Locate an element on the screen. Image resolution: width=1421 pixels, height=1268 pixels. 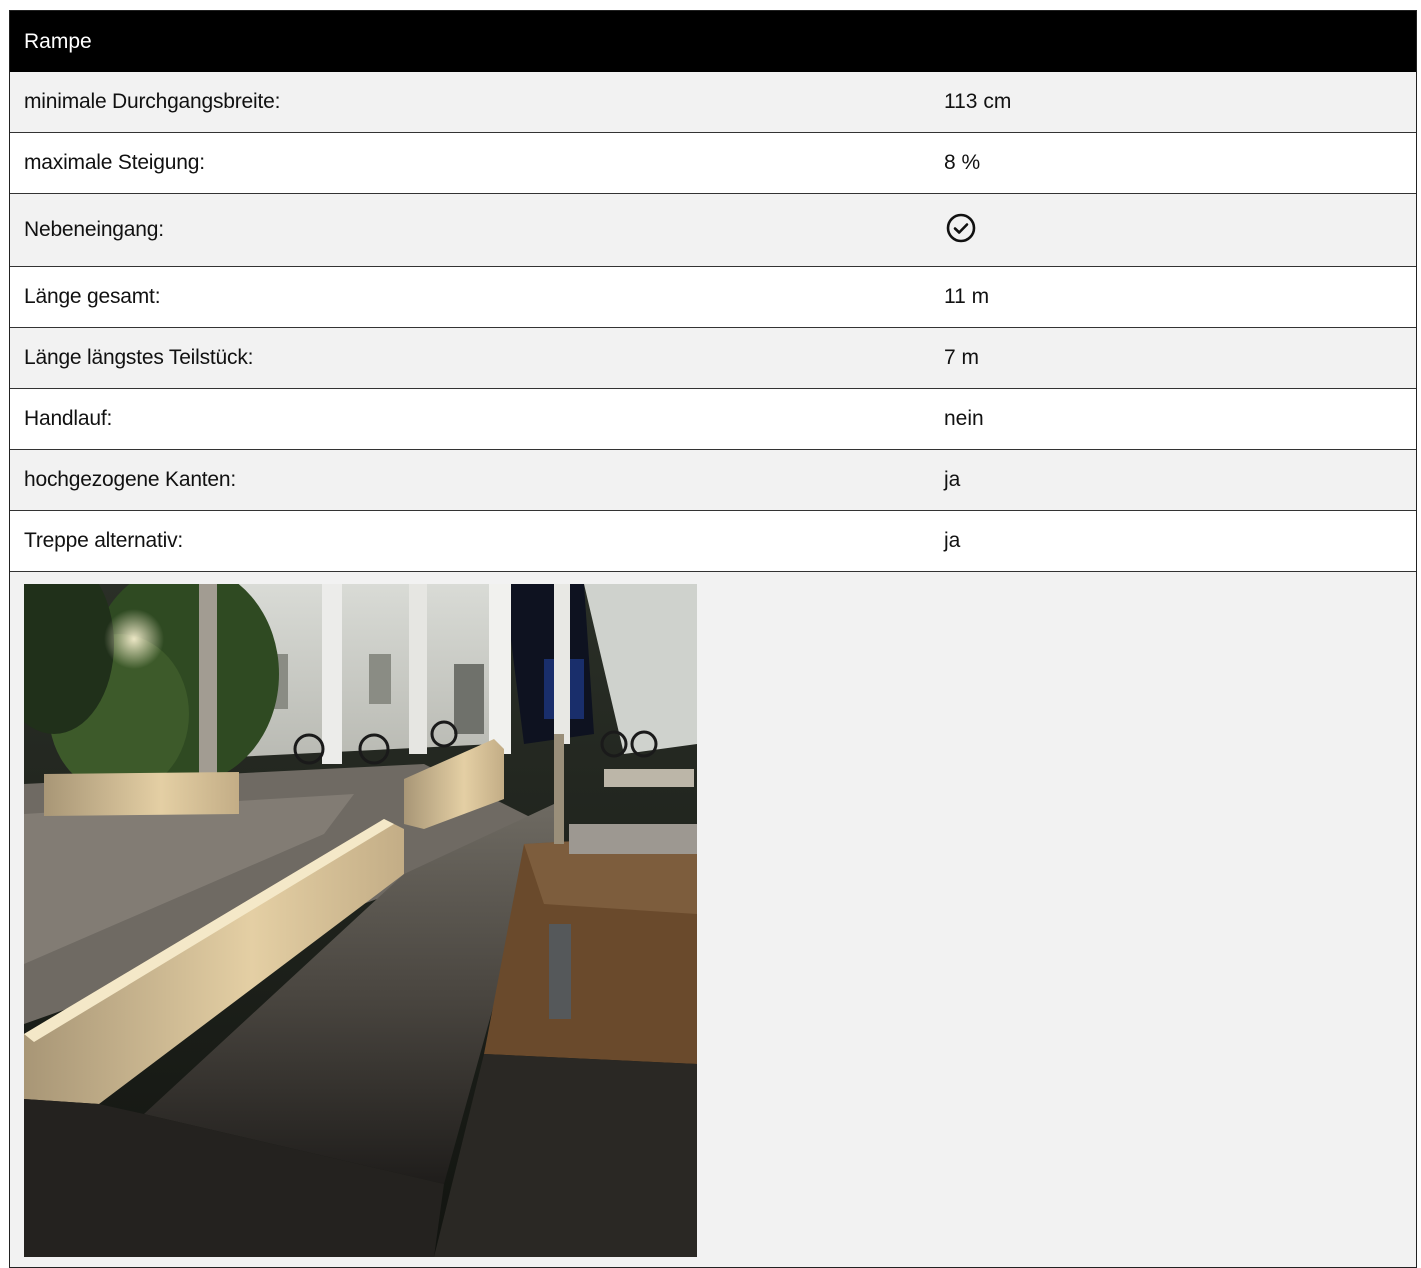
table-row-handrail: Handlauf: nein is located at coordinates (713, 419).